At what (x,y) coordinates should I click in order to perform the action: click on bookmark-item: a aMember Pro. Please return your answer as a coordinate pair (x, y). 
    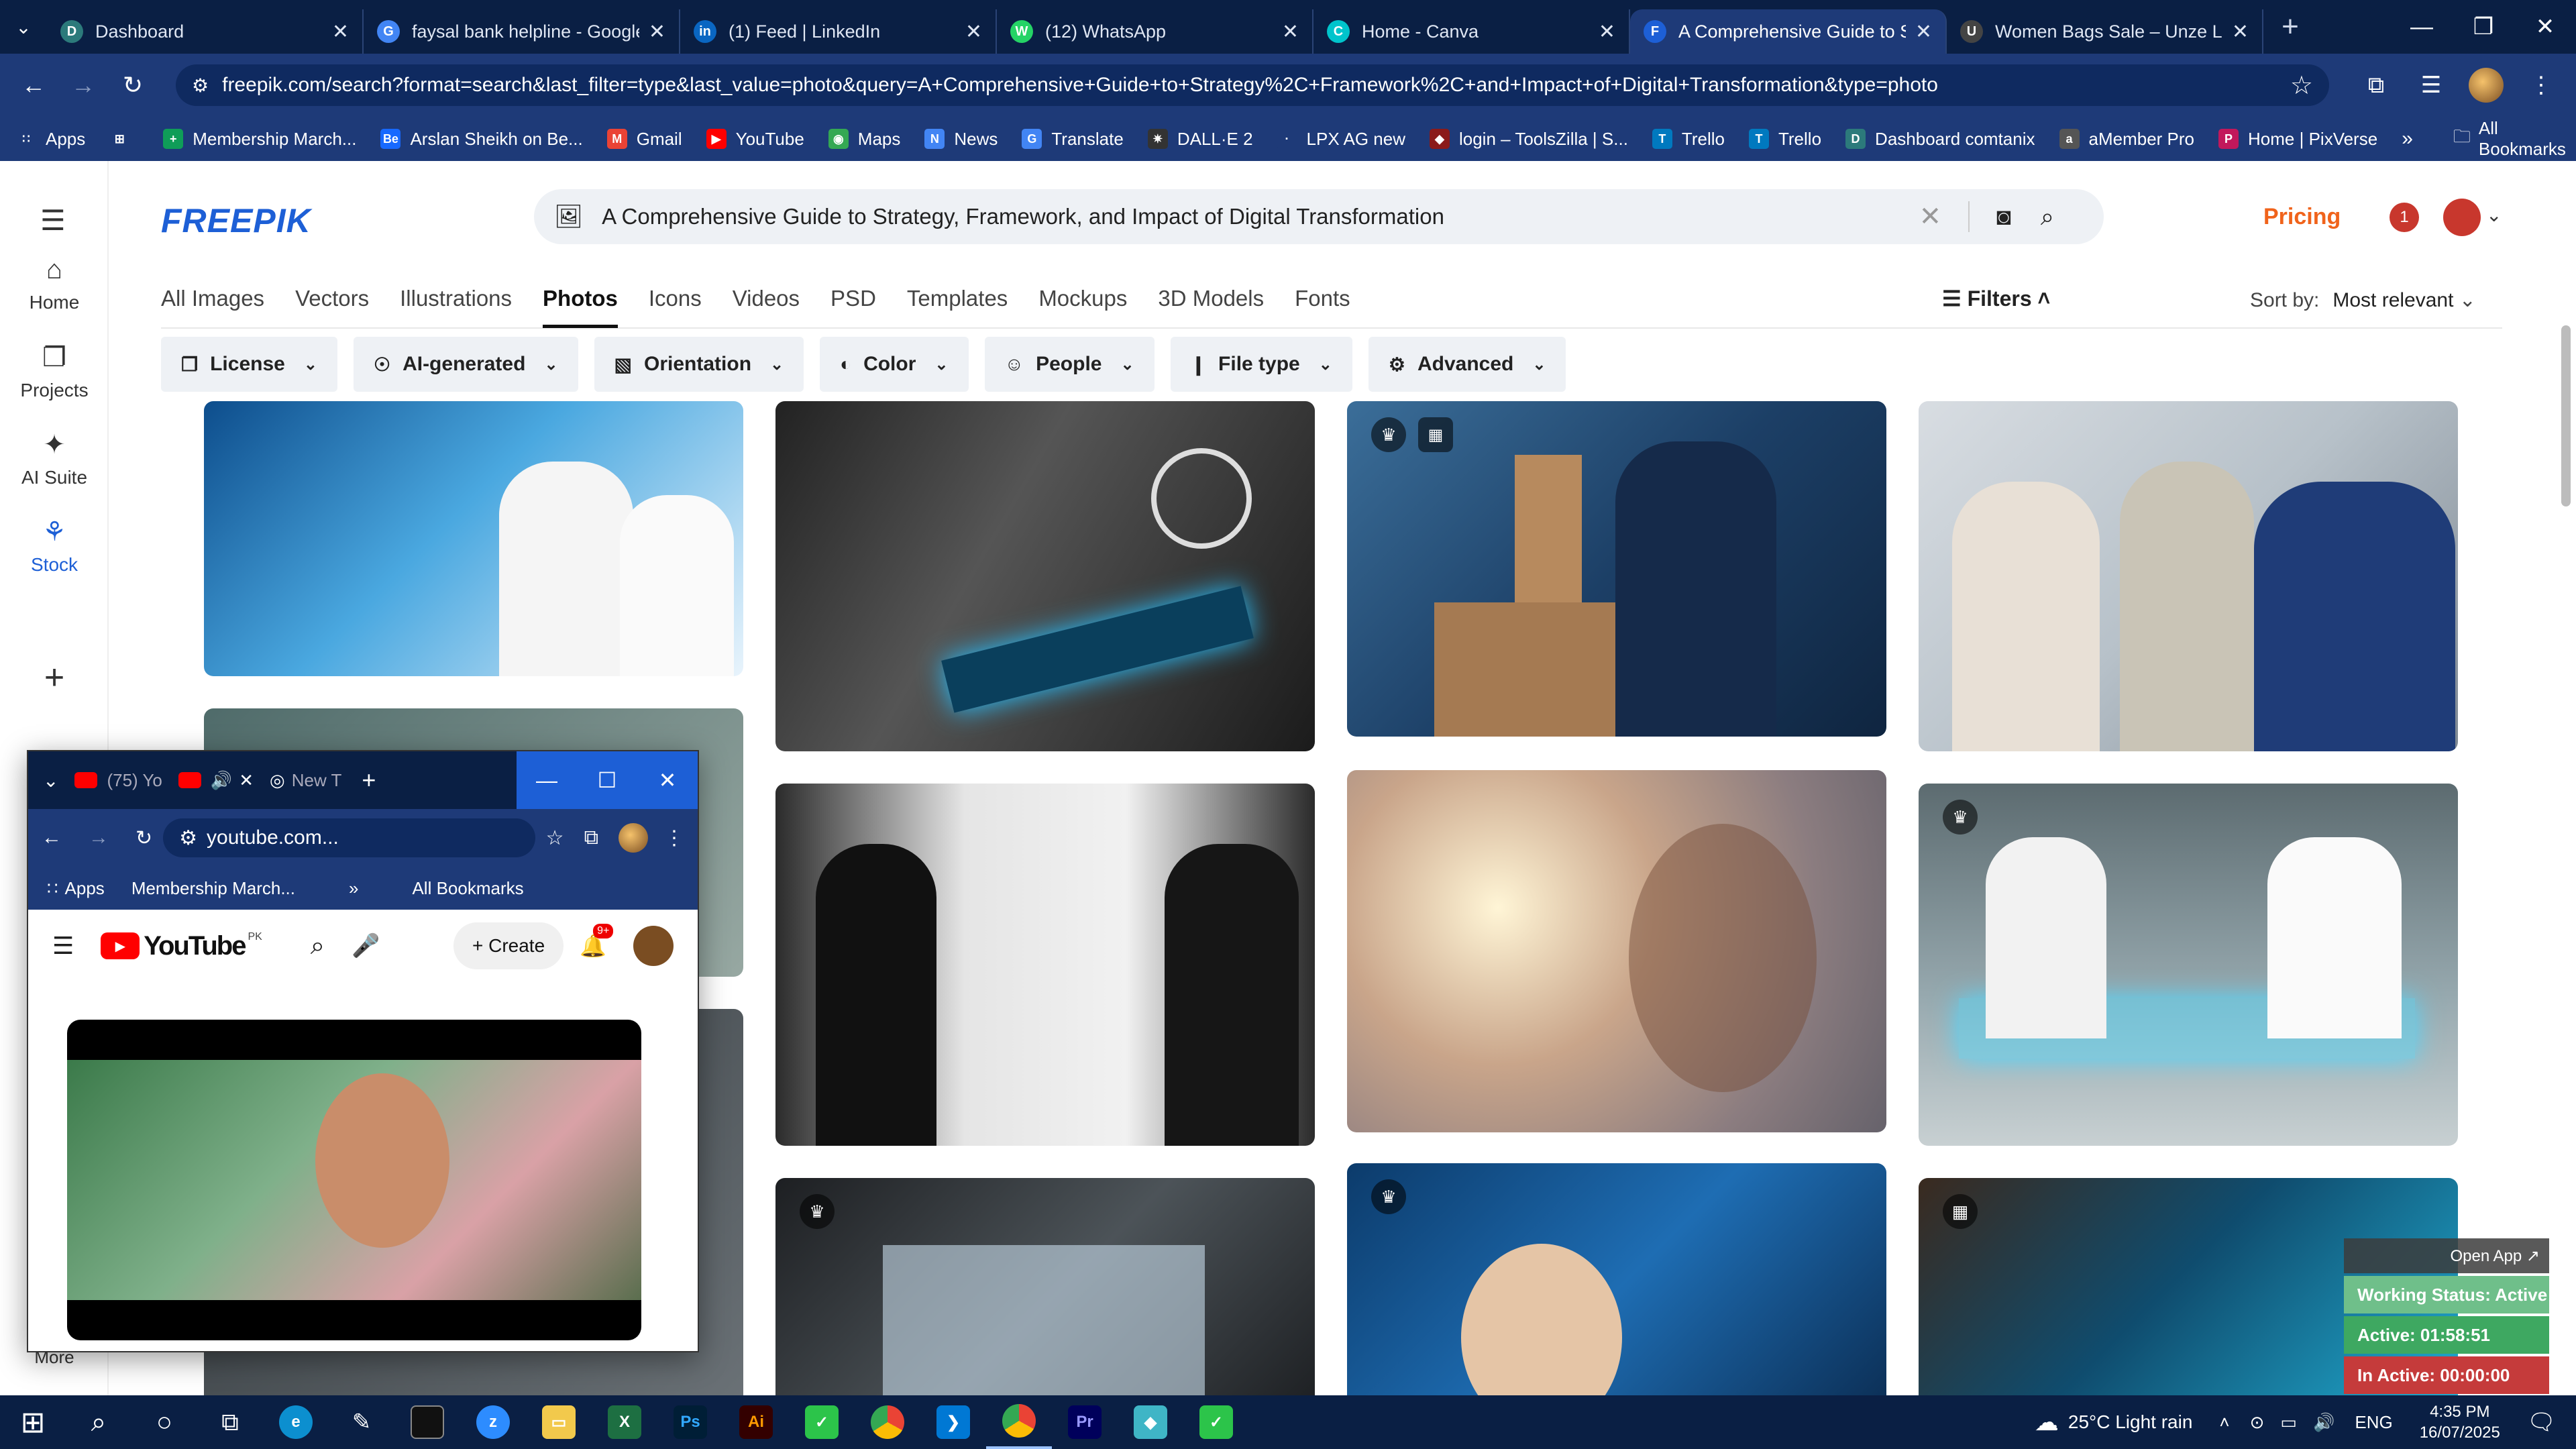
    Looking at the image, I should click on (2126, 139).